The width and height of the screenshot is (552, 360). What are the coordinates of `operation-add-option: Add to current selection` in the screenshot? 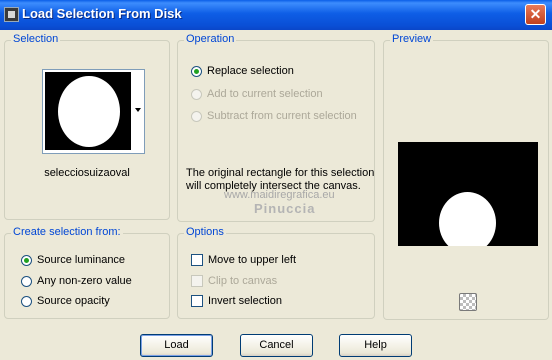 It's located at (257, 94).